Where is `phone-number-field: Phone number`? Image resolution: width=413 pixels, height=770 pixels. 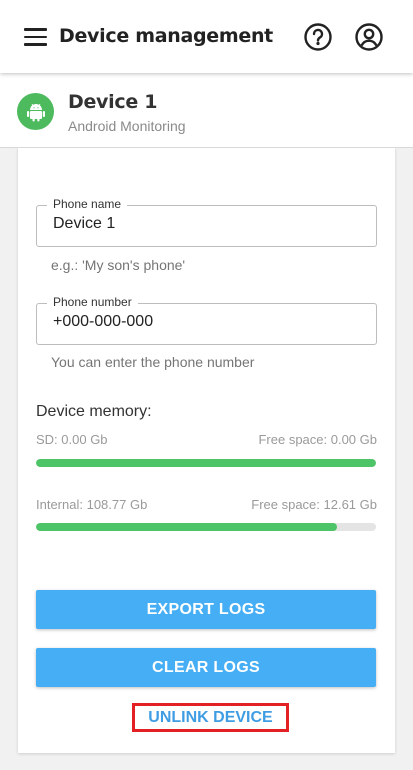
phone-number-field: Phone number is located at coordinates (206, 319).